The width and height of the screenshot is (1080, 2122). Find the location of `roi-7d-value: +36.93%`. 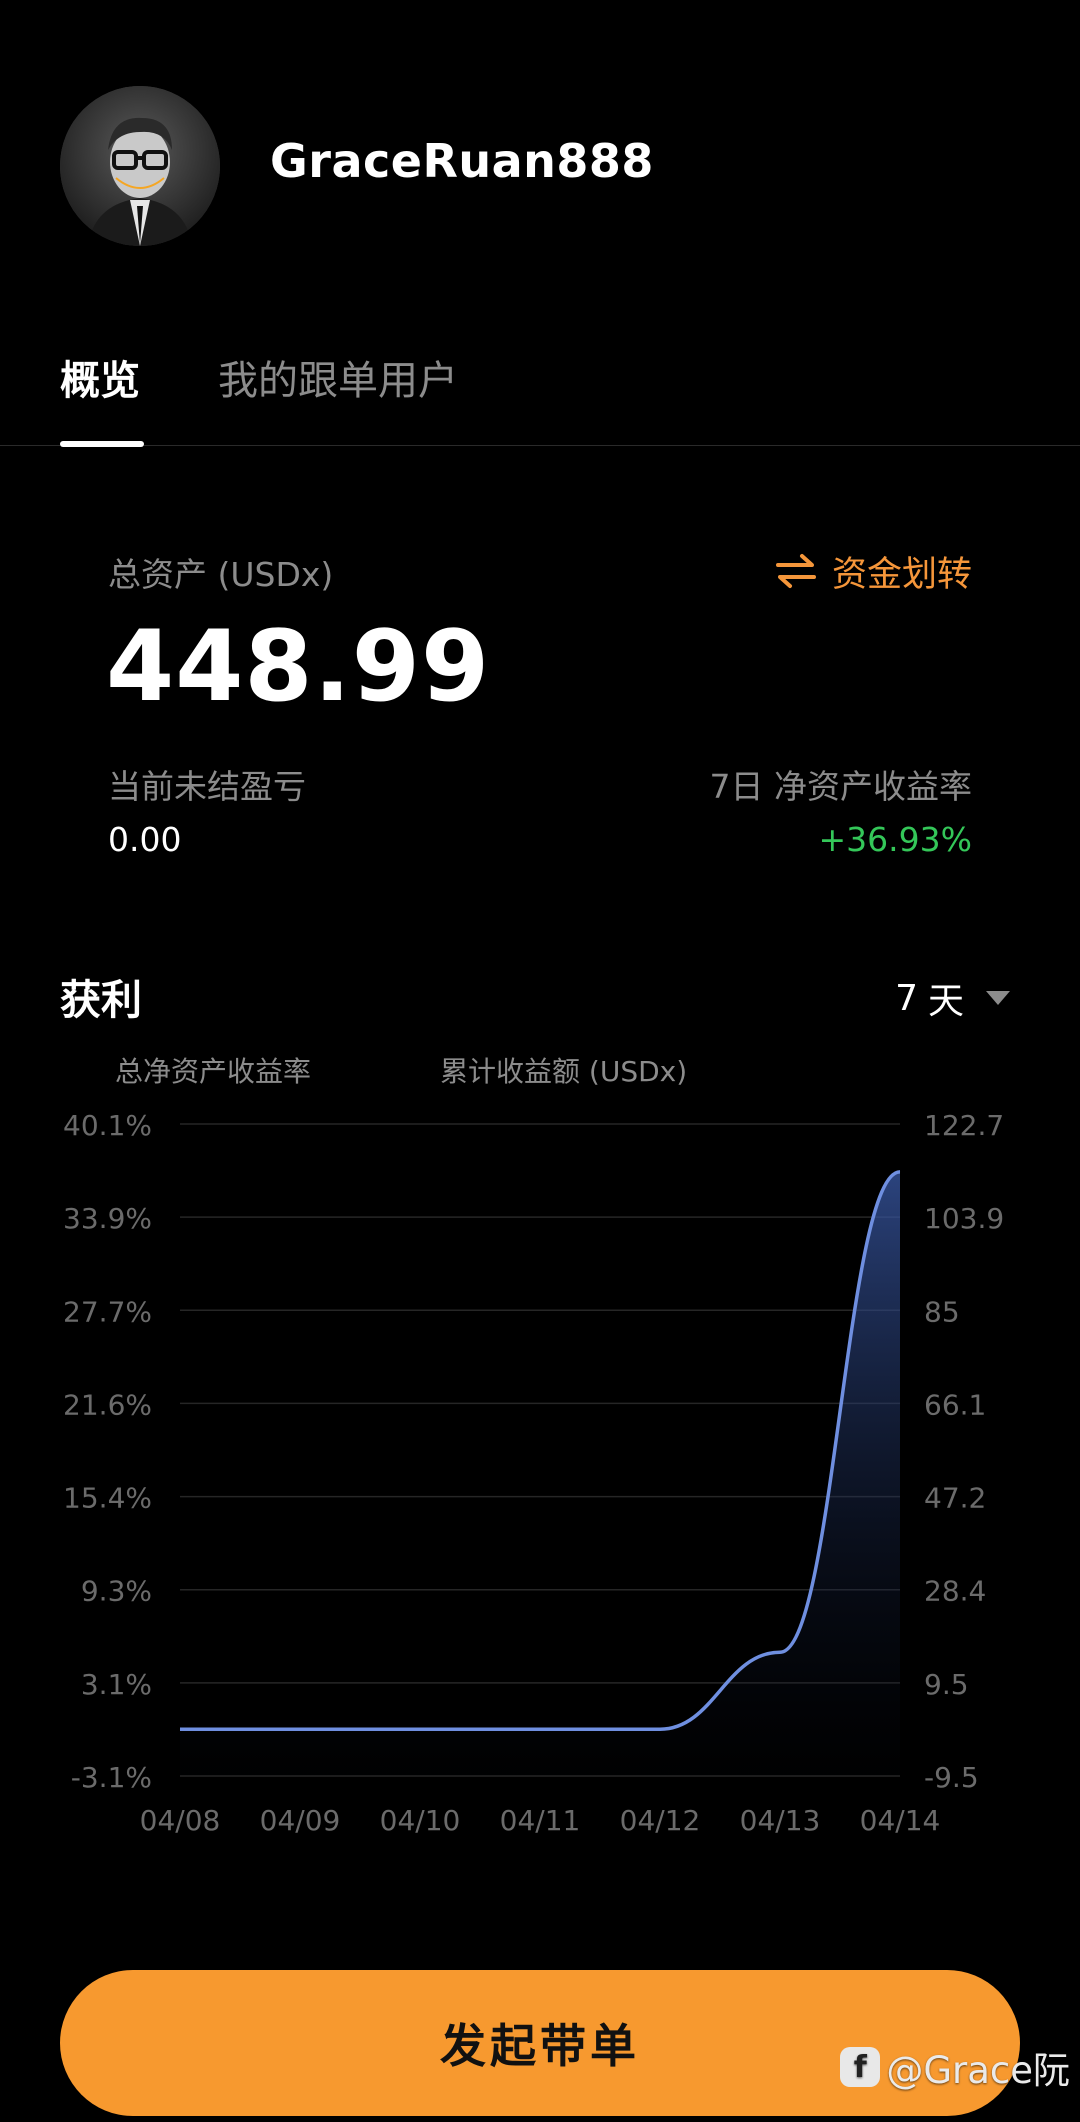

roi-7d-value: +36.93% is located at coordinates (895, 839).